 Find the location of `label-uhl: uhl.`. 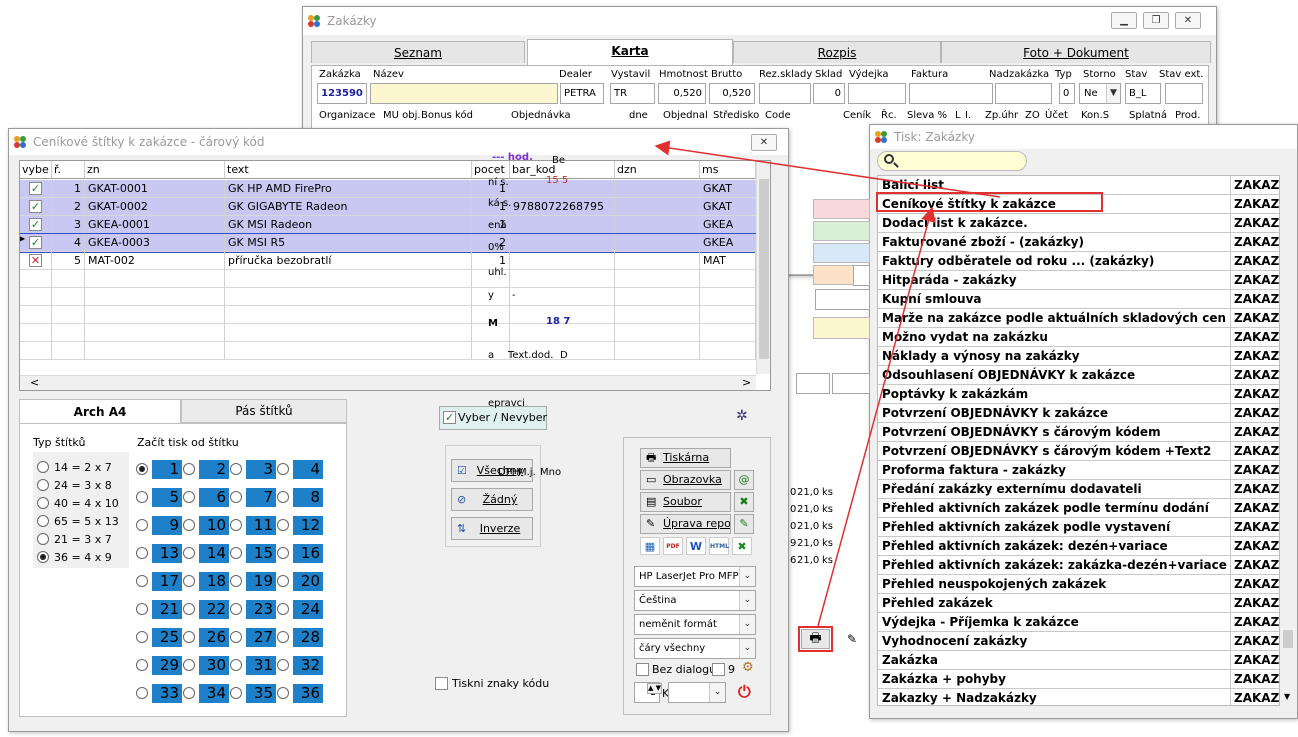

label-uhl: uhl. is located at coordinates (497, 272).